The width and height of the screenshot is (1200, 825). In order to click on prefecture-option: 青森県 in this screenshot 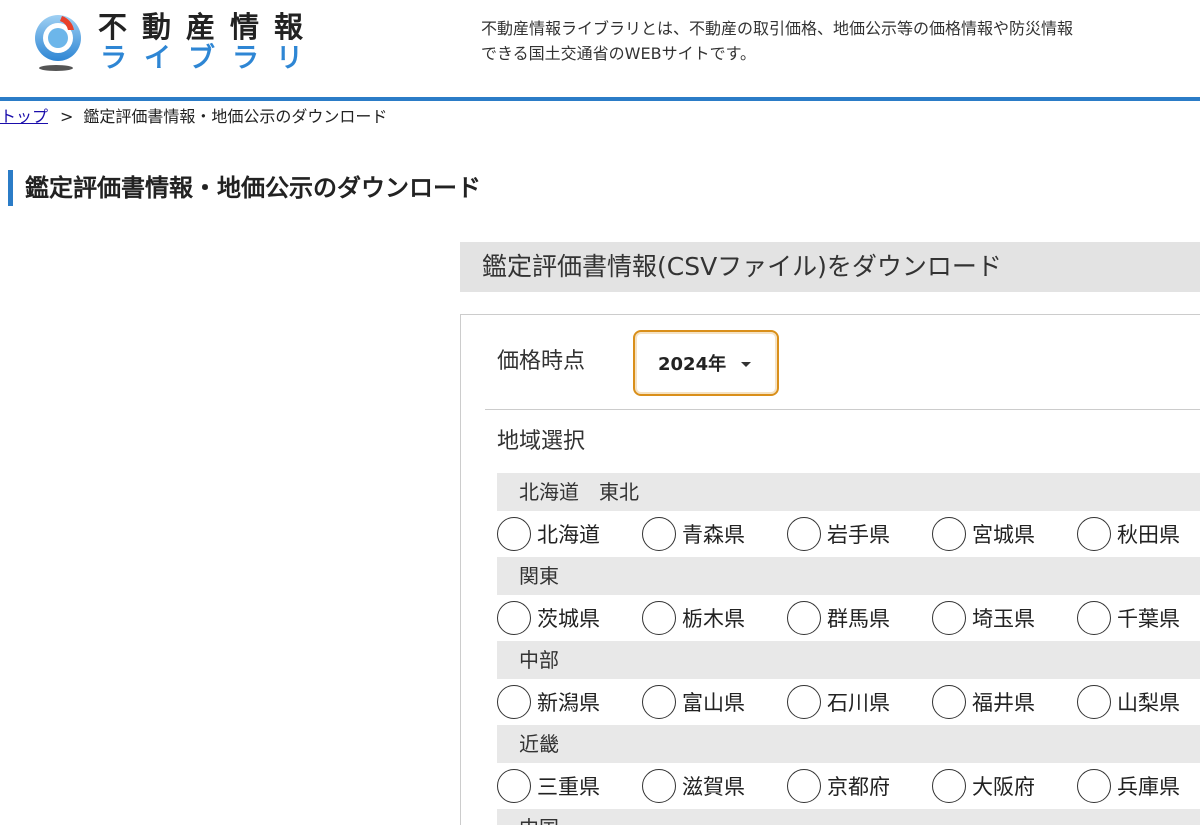, I will do `click(693, 534)`.